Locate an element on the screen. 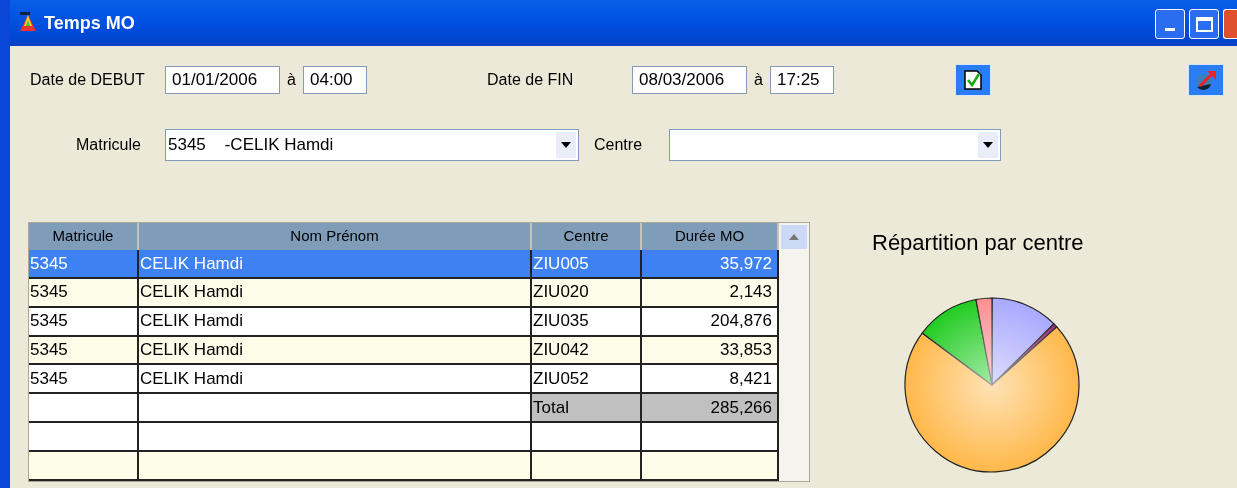 The image size is (1237, 488). table-row: 5345 CELIK Hamdi ZIU005 35,972 is located at coordinates (404, 264).